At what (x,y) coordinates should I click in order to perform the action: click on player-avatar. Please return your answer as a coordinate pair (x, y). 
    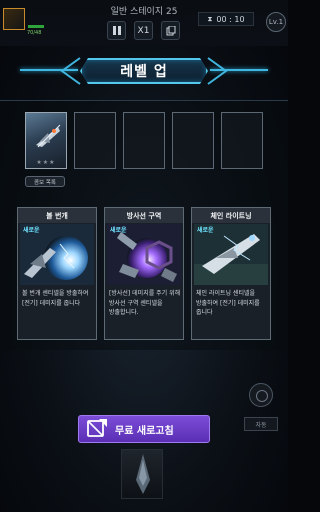
    Looking at the image, I should click on (14, 19).